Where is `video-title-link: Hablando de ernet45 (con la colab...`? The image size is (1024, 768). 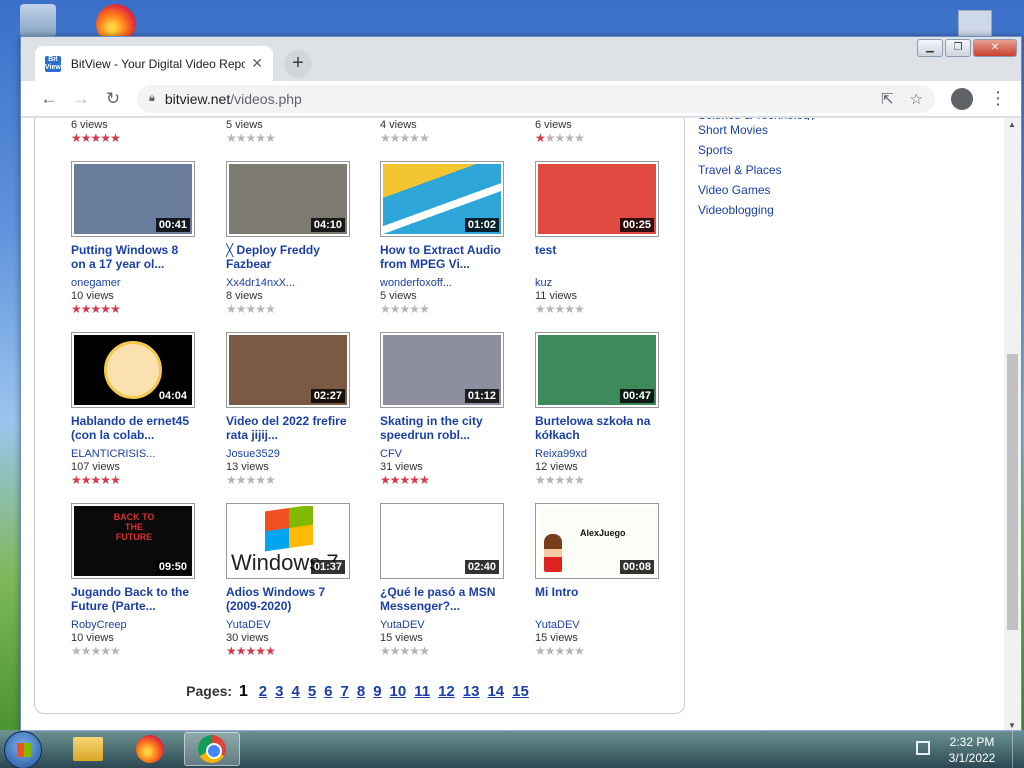 video-title-link: Hablando de ernet45 (con la colab... is located at coordinates (133, 428).